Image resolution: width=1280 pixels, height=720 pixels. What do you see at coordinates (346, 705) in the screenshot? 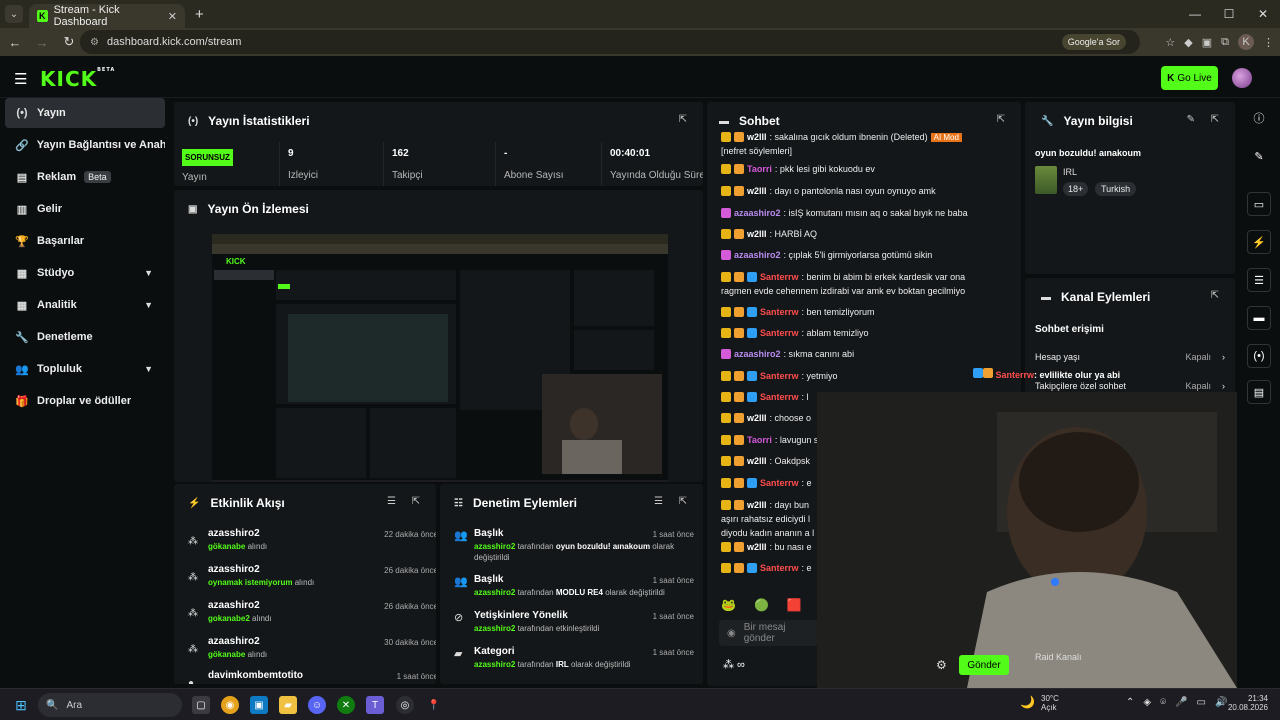
I see `xbox-icon: ✕` at bounding box center [346, 705].